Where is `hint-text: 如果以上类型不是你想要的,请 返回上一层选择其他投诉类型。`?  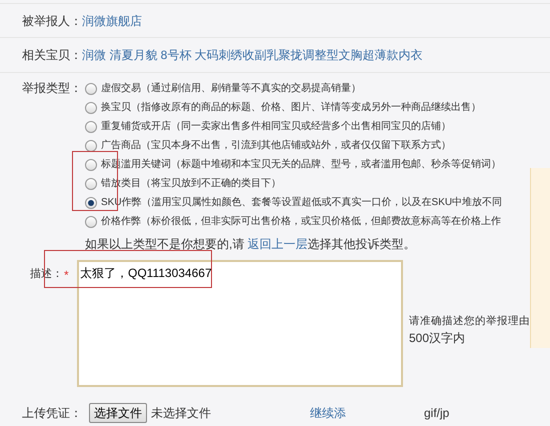 hint-text: 如果以上类型不是你想要的,请 返回上一层选择其他投诉类型。 is located at coordinates (250, 244).